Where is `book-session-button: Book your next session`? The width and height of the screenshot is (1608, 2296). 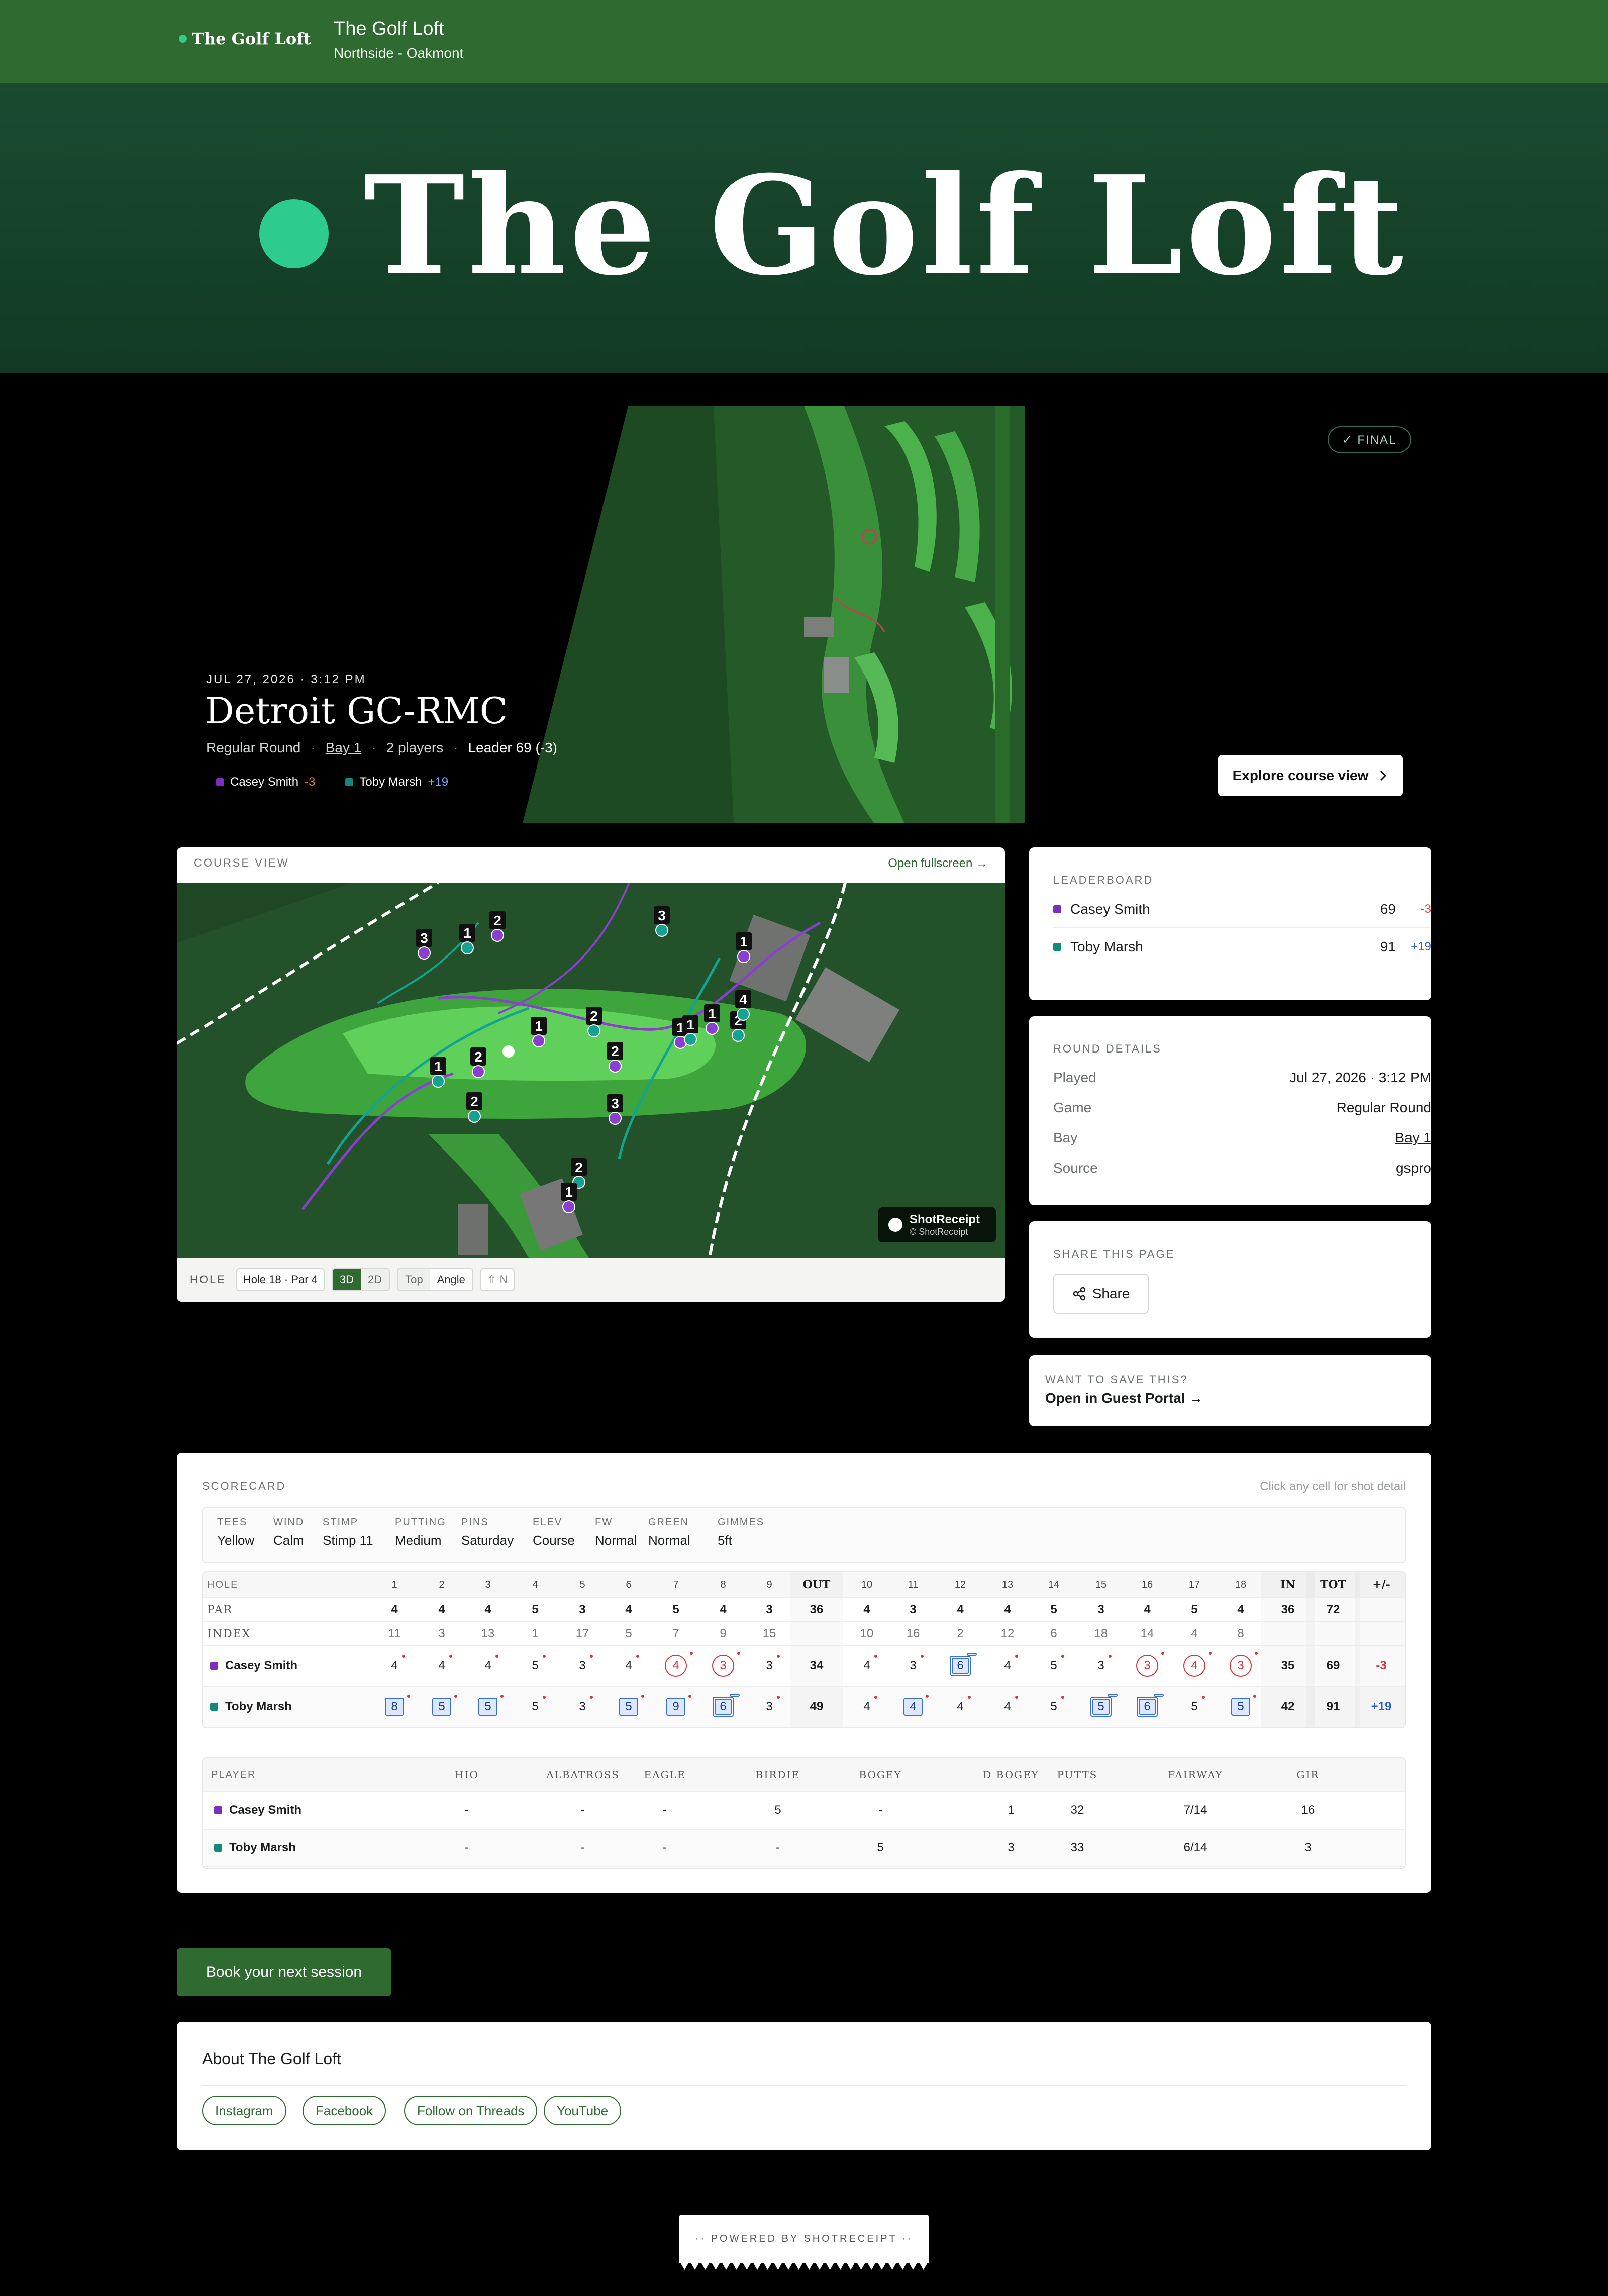
book-session-button: Book your next session is located at coordinates (284, 1972).